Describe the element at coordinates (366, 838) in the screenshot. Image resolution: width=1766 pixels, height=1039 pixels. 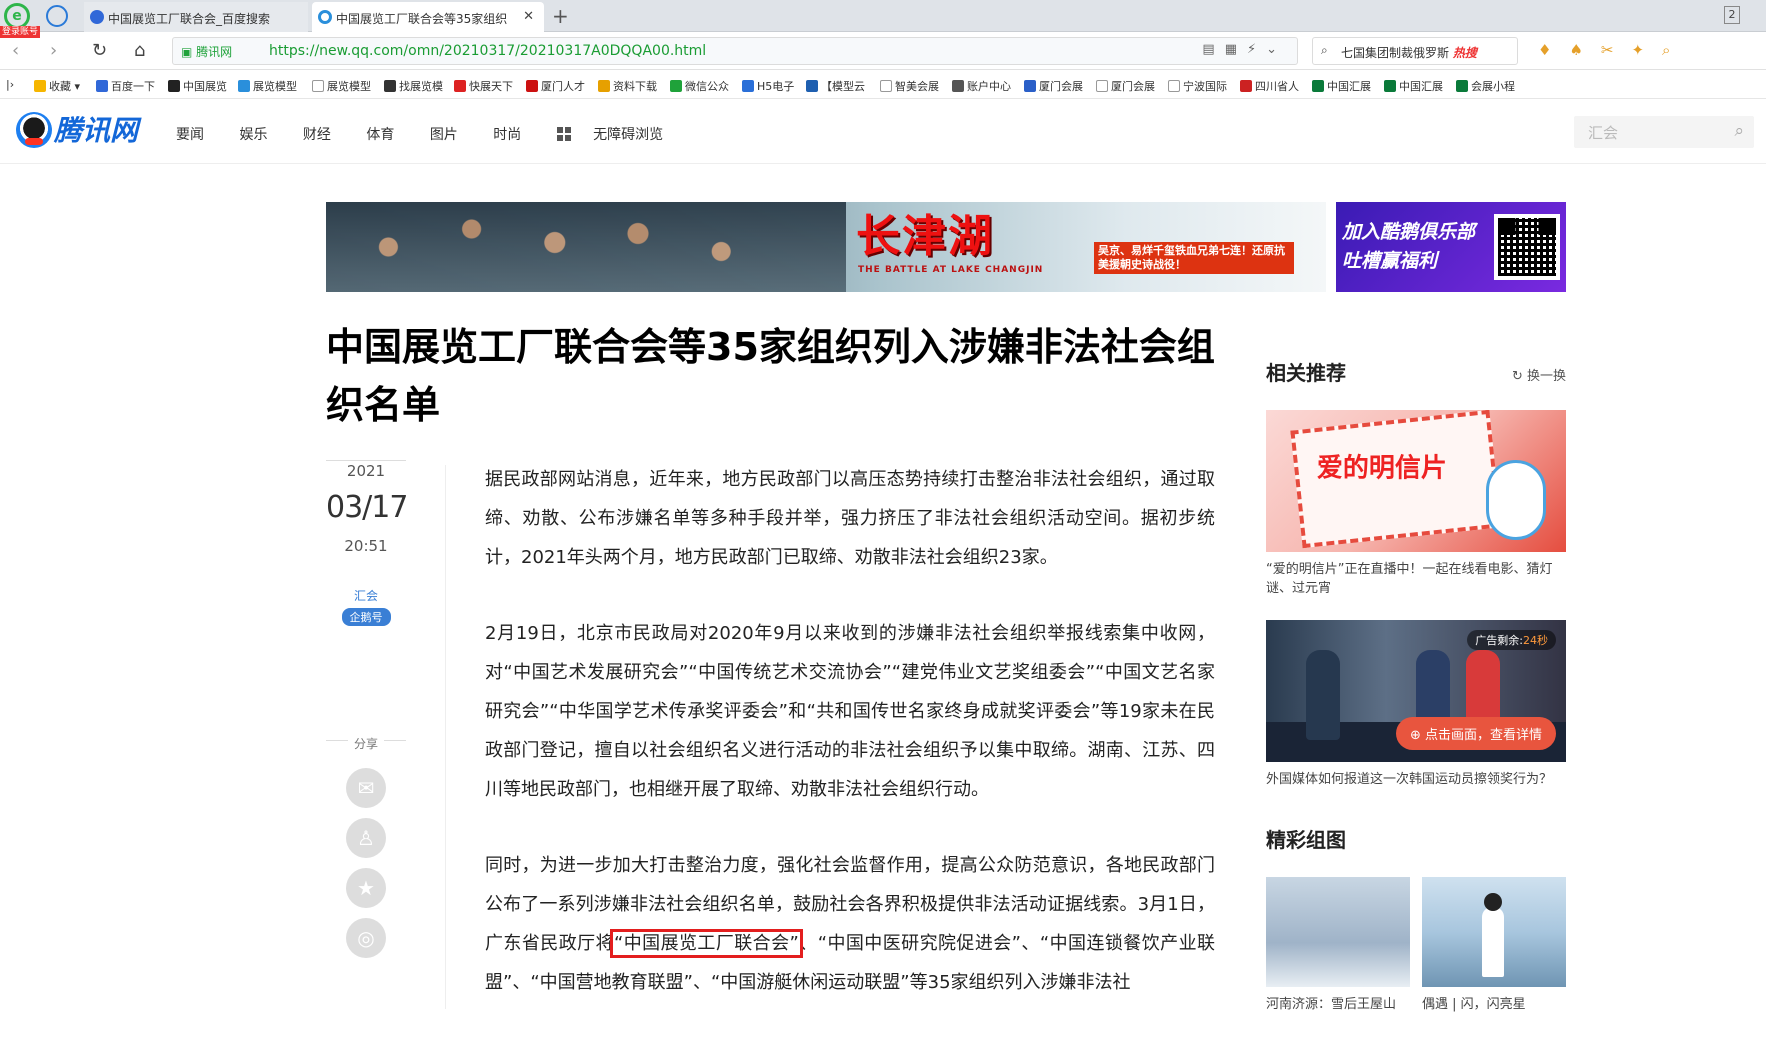
I see `qq-share-icon: ♙` at that location.